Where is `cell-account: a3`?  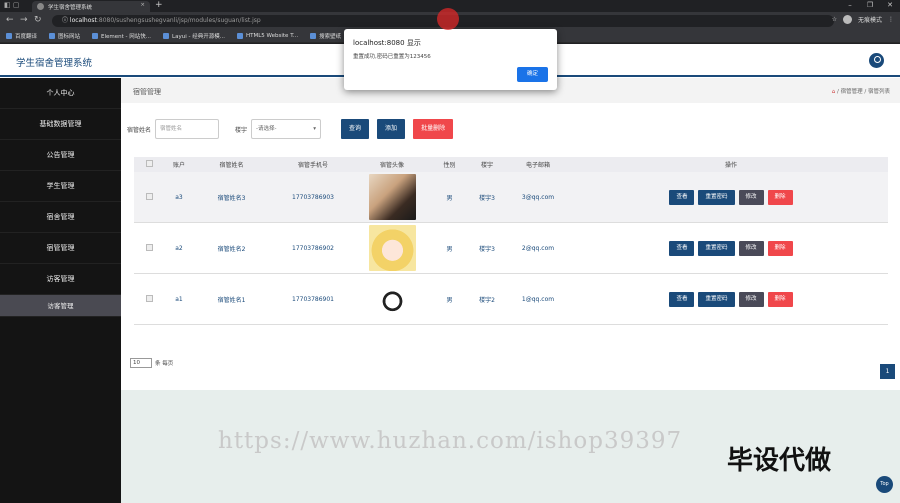 cell-account: a3 is located at coordinates (179, 197).